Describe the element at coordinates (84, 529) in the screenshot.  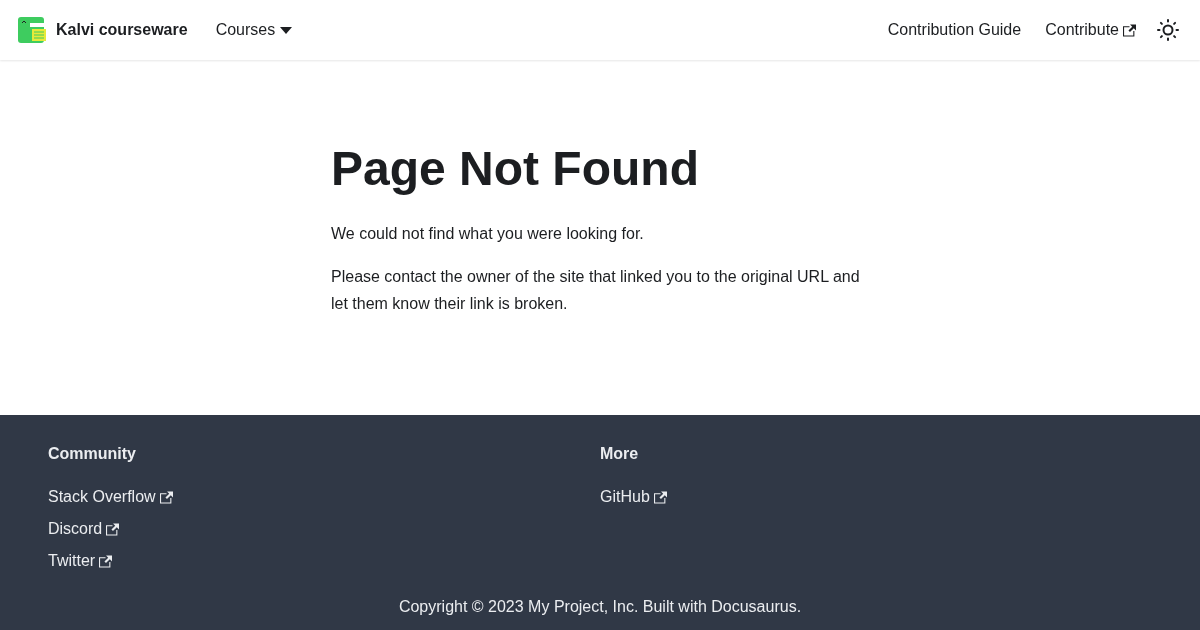
I see `footer-link: Discord` at that location.